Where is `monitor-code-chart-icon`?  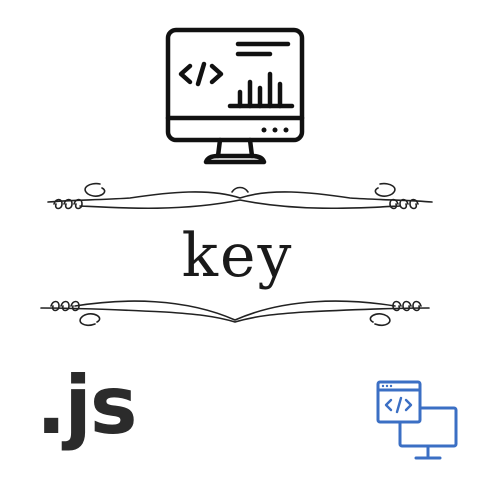 monitor-code-chart-icon is located at coordinates (235, 96).